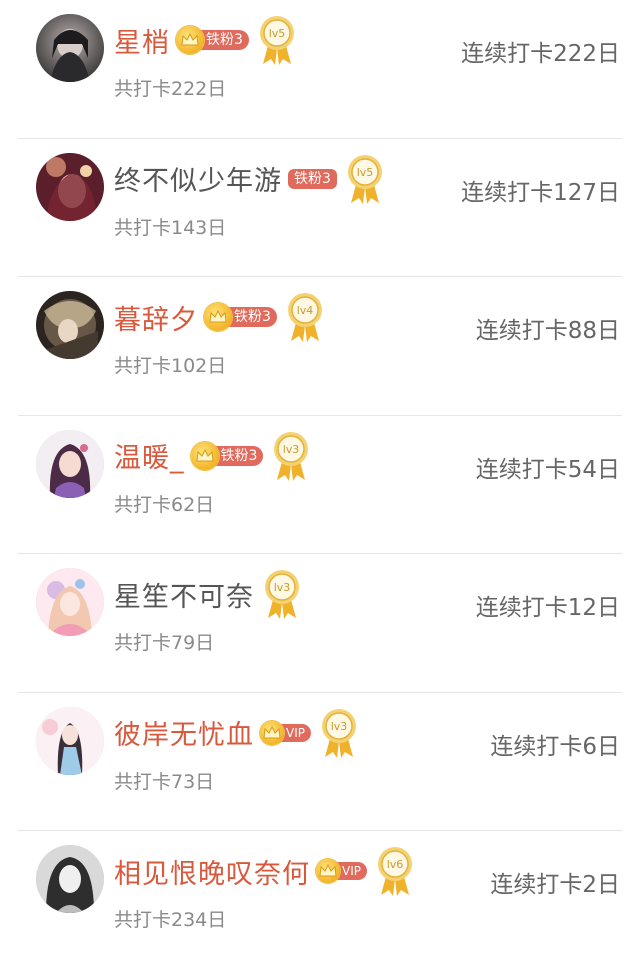 The width and height of the screenshot is (640, 970). What do you see at coordinates (547, 331) in the screenshot?
I see `streak-count: 连续打卡88日` at bounding box center [547, 331].